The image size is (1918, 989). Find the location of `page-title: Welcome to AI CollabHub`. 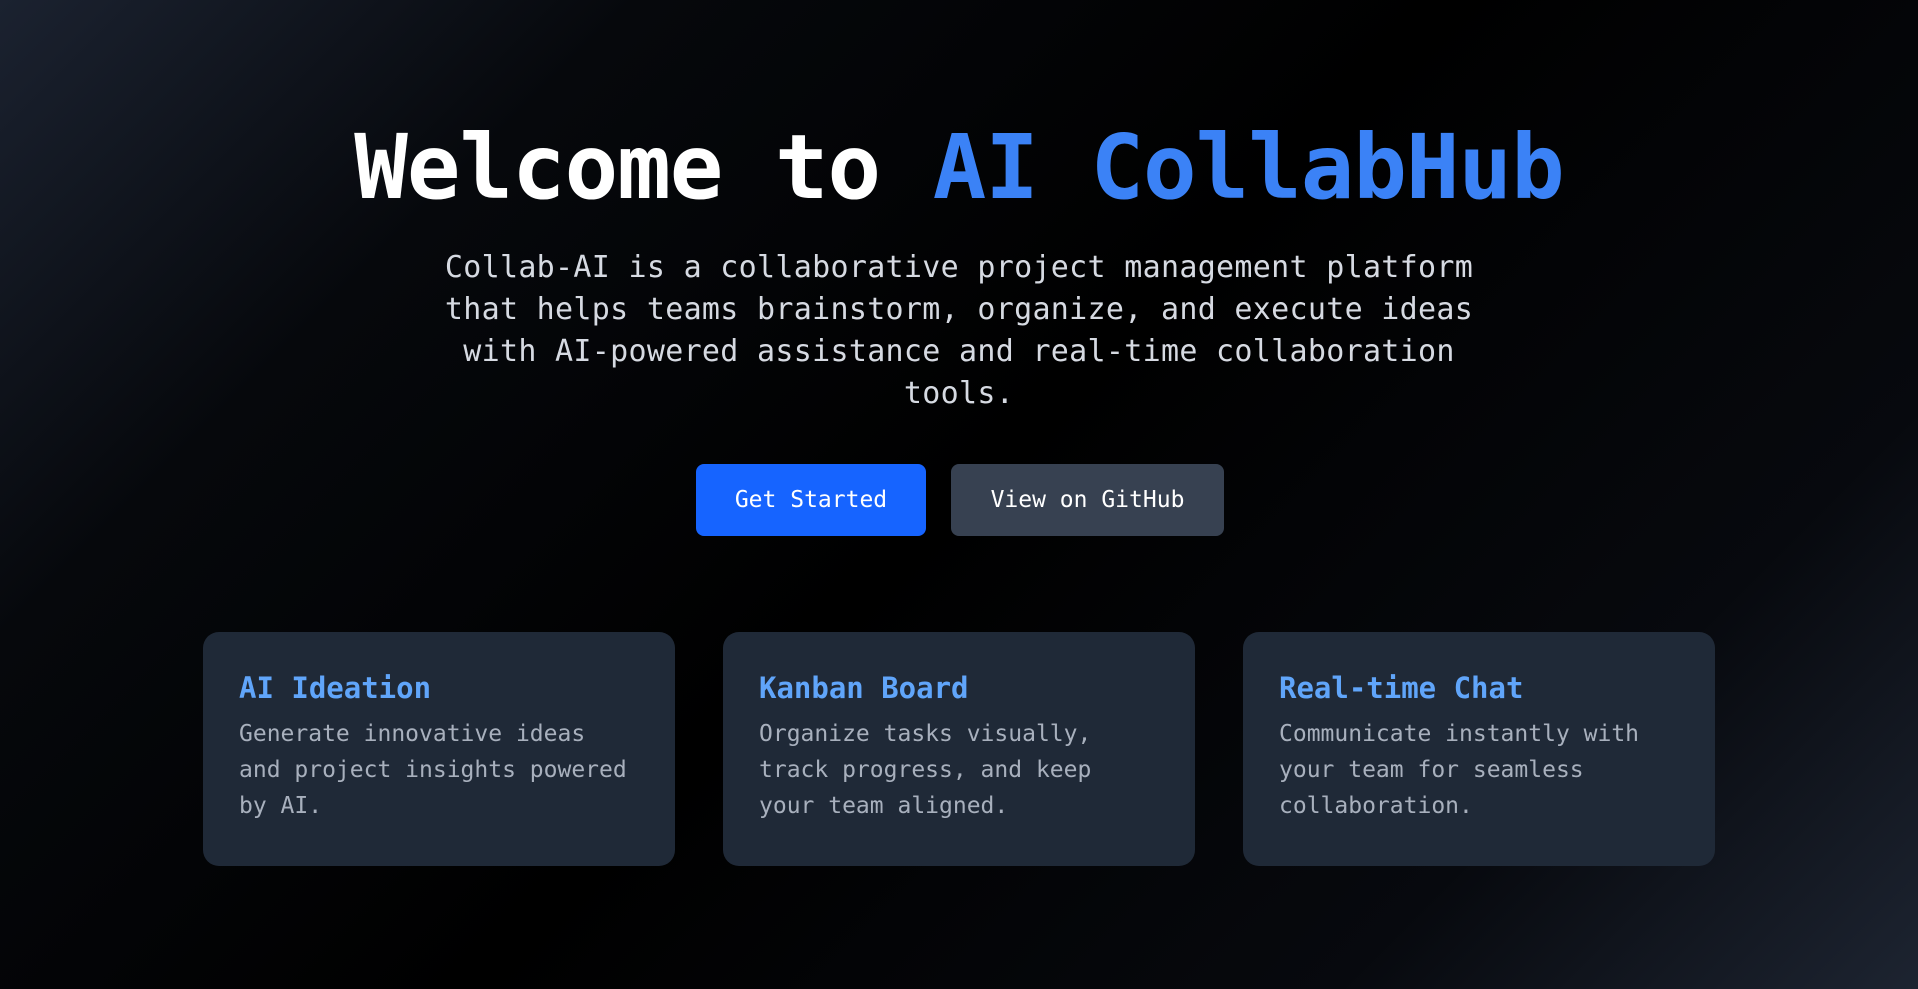

page-title: Welcome to AI CollabHub is located at coordinates (959, 167).